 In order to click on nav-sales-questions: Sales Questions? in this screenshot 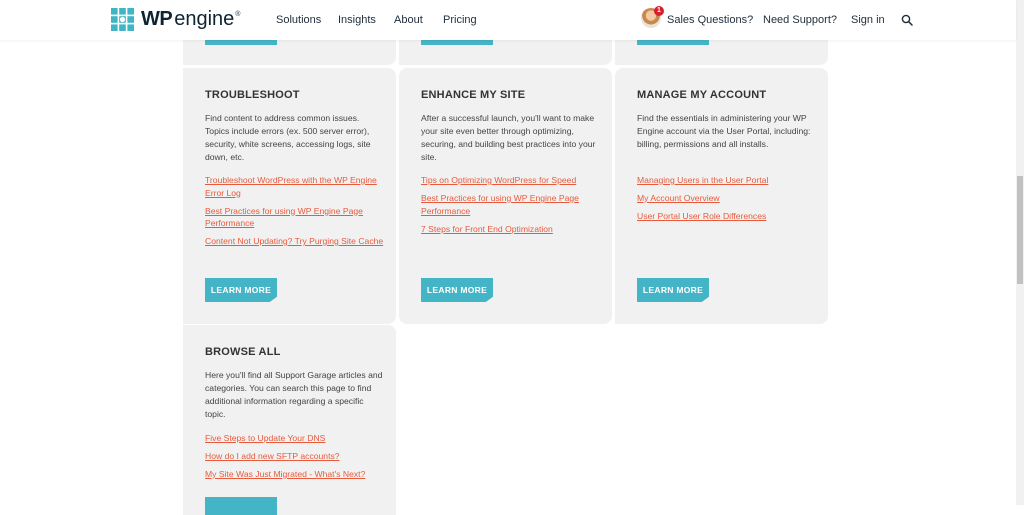, I will do `click(710, 20)`.